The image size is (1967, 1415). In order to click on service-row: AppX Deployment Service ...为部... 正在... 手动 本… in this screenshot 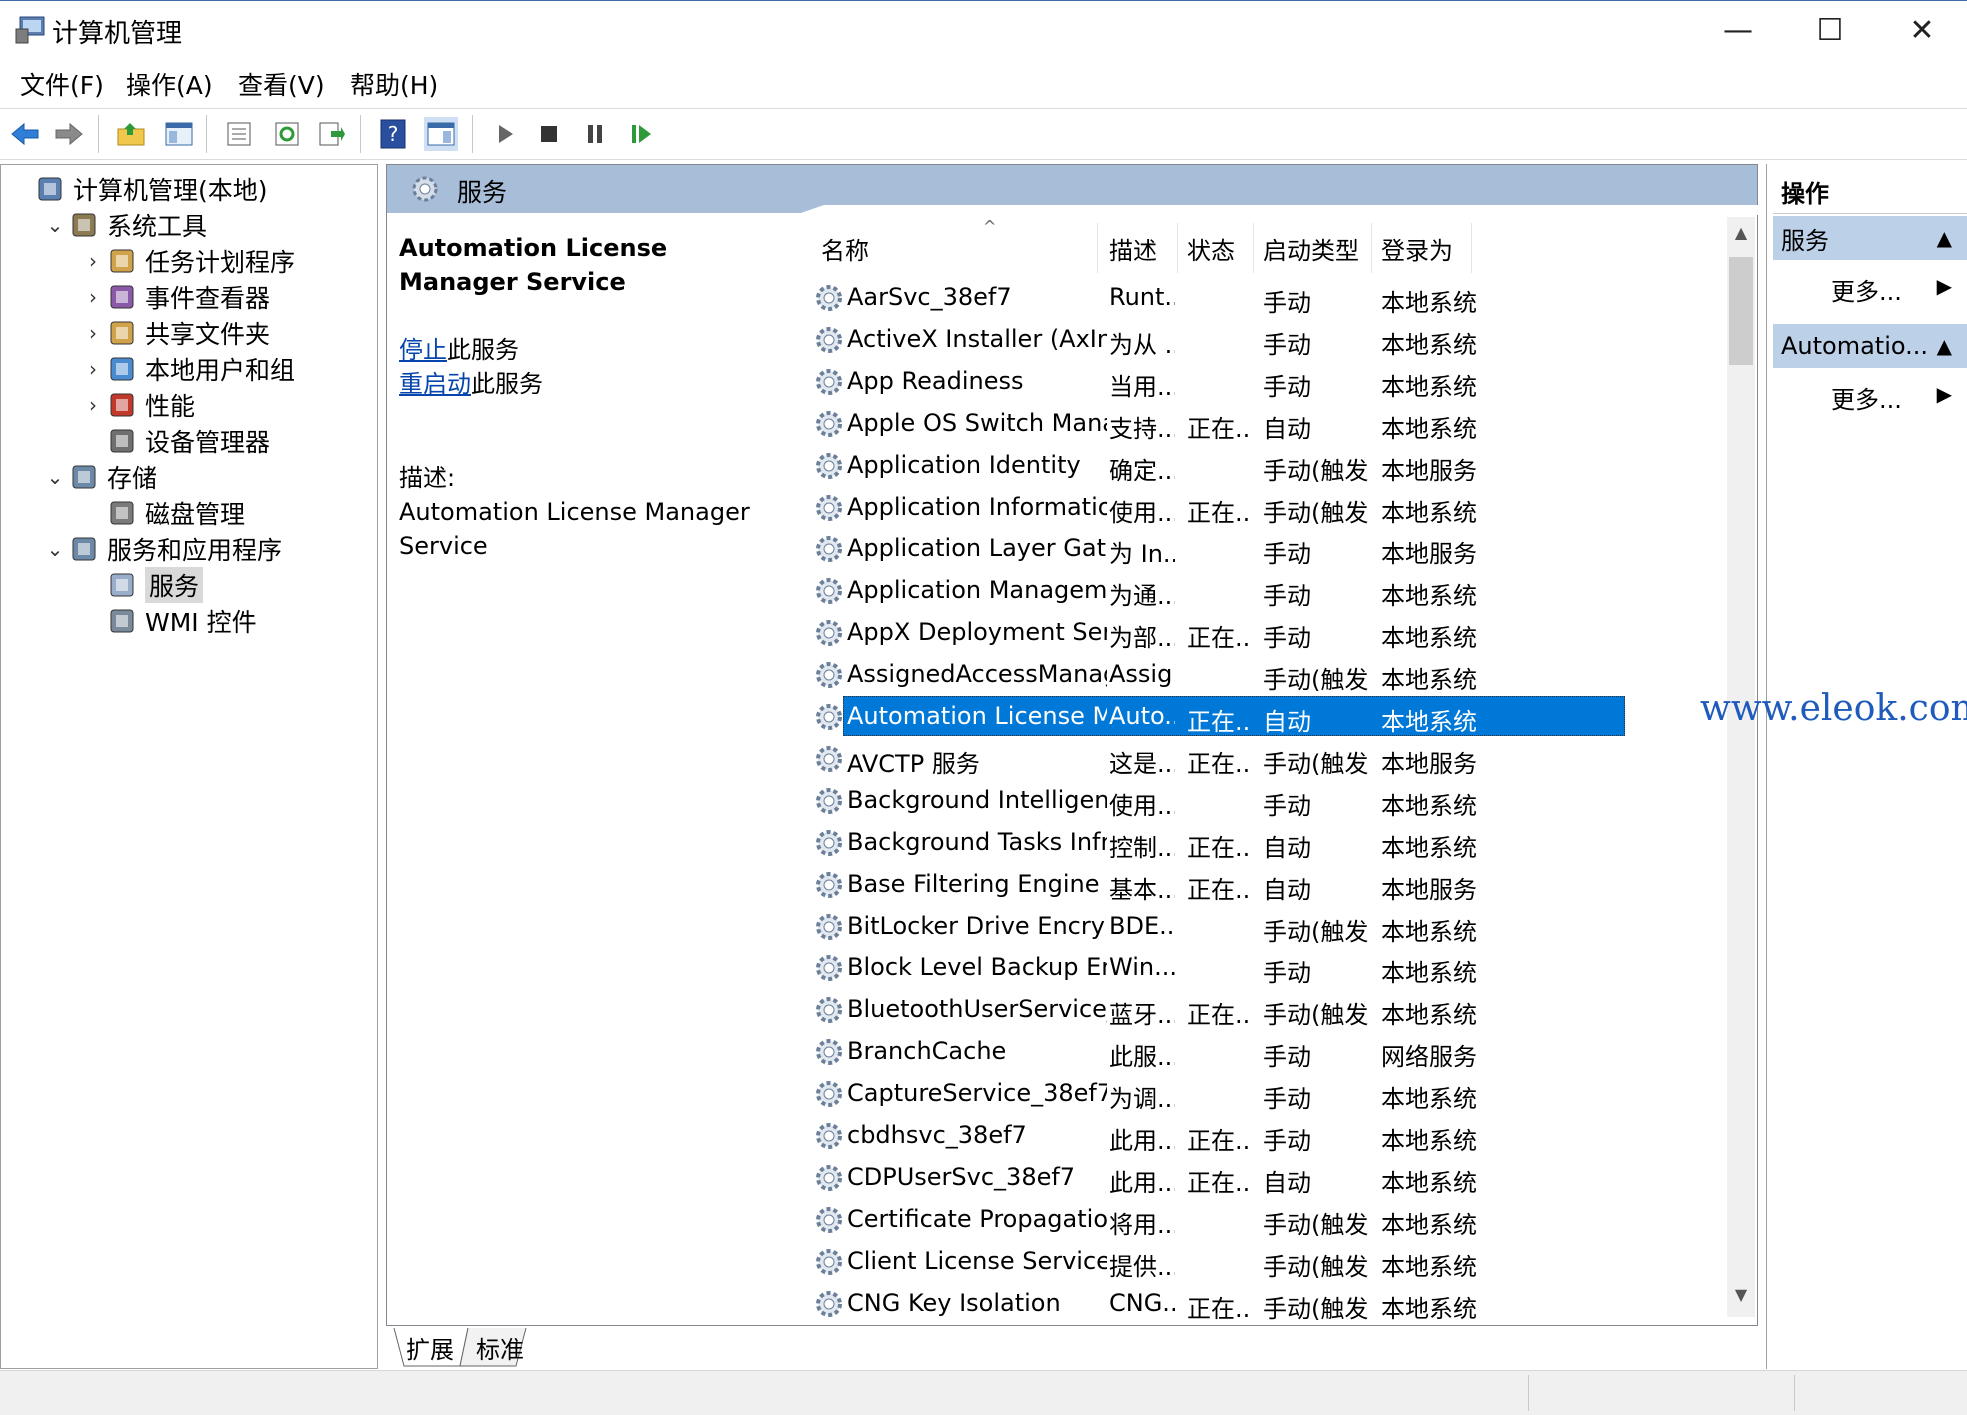, I will do `click(1261, 633)`.